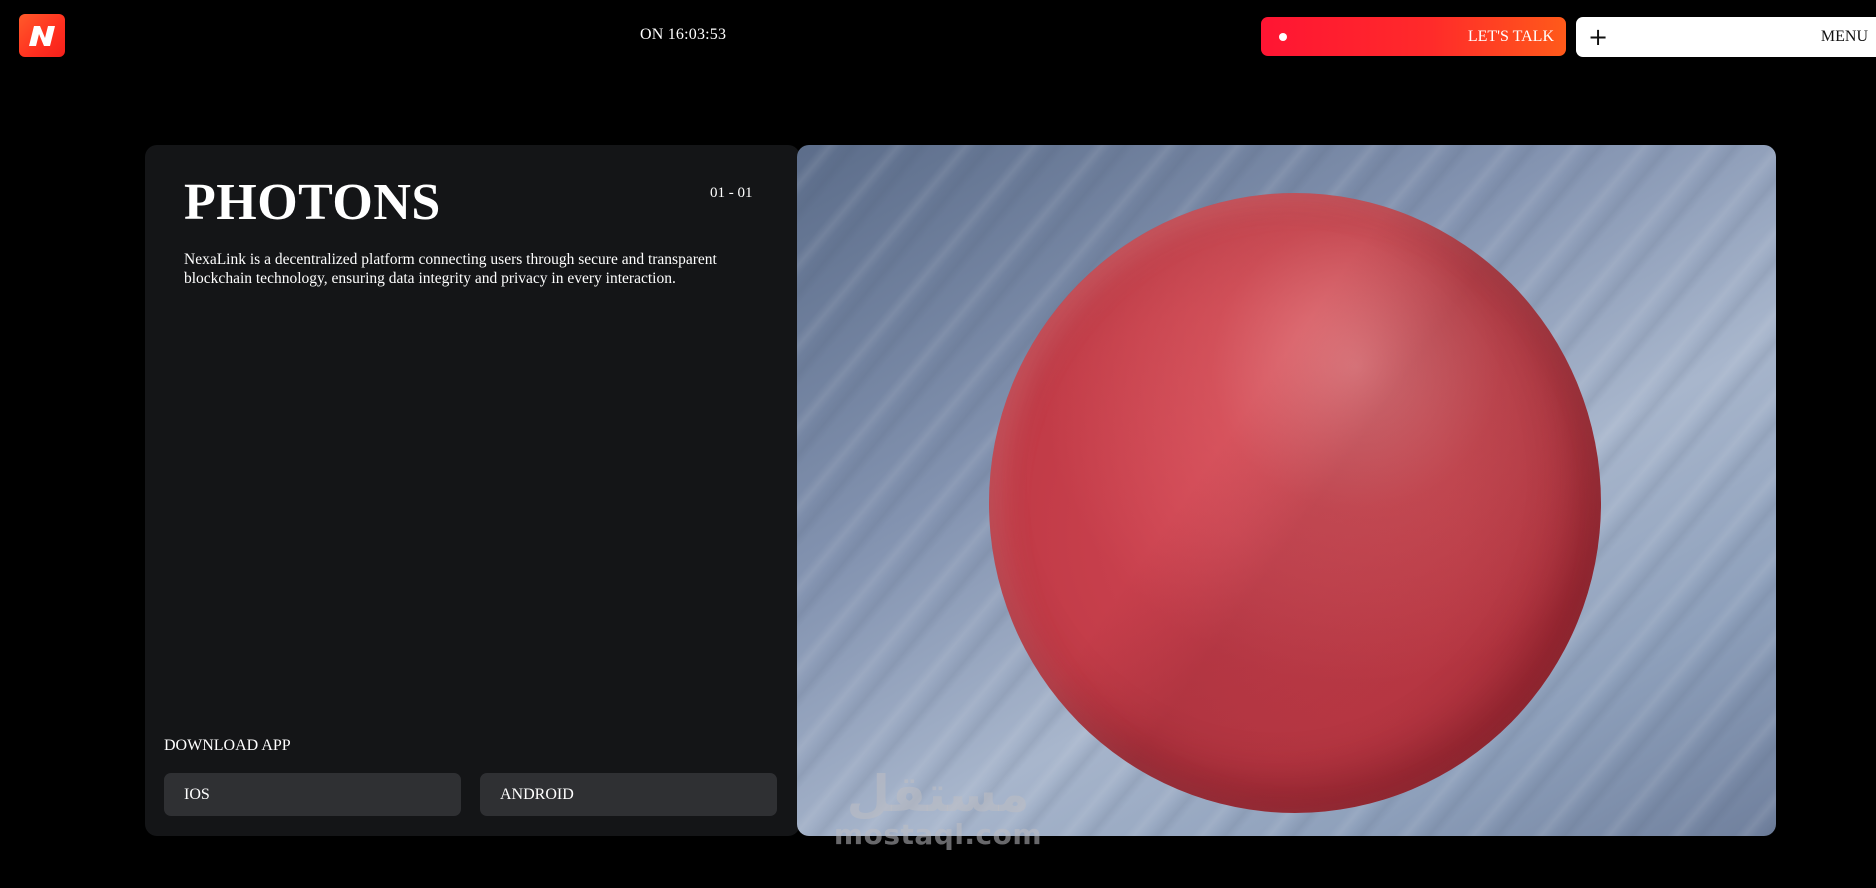 The width and height of the screenshot is (1876, 888). I want to click on watermark: مستقل mostaql.com, so click(938, 808).